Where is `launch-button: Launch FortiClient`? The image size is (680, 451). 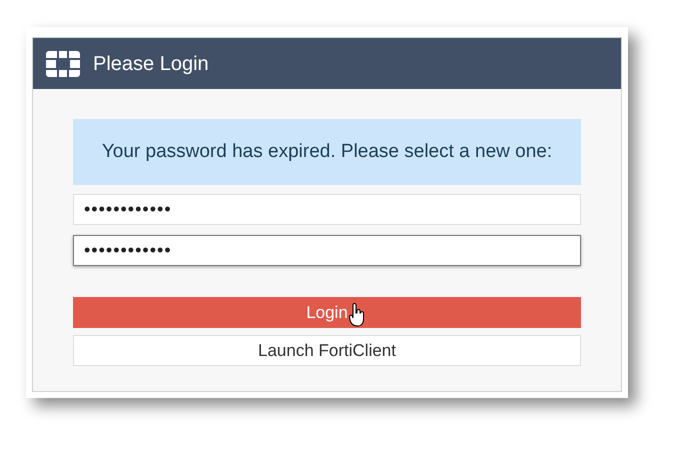 launch-button: Launch FortiClient is located at coordinates (327, 350).